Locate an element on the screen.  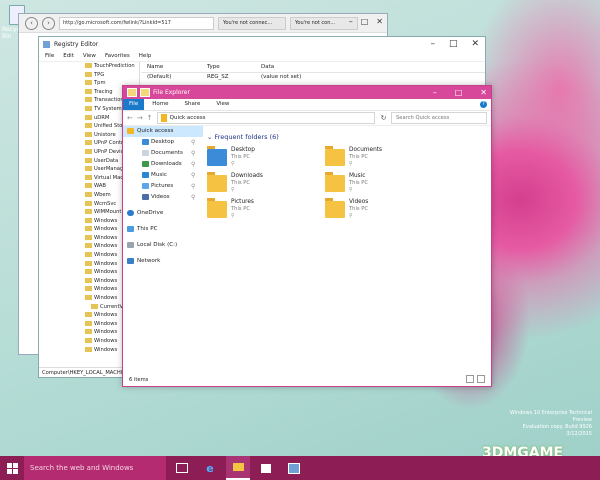
nav-quick-access: Quick access is located at coordinates (163, 131).